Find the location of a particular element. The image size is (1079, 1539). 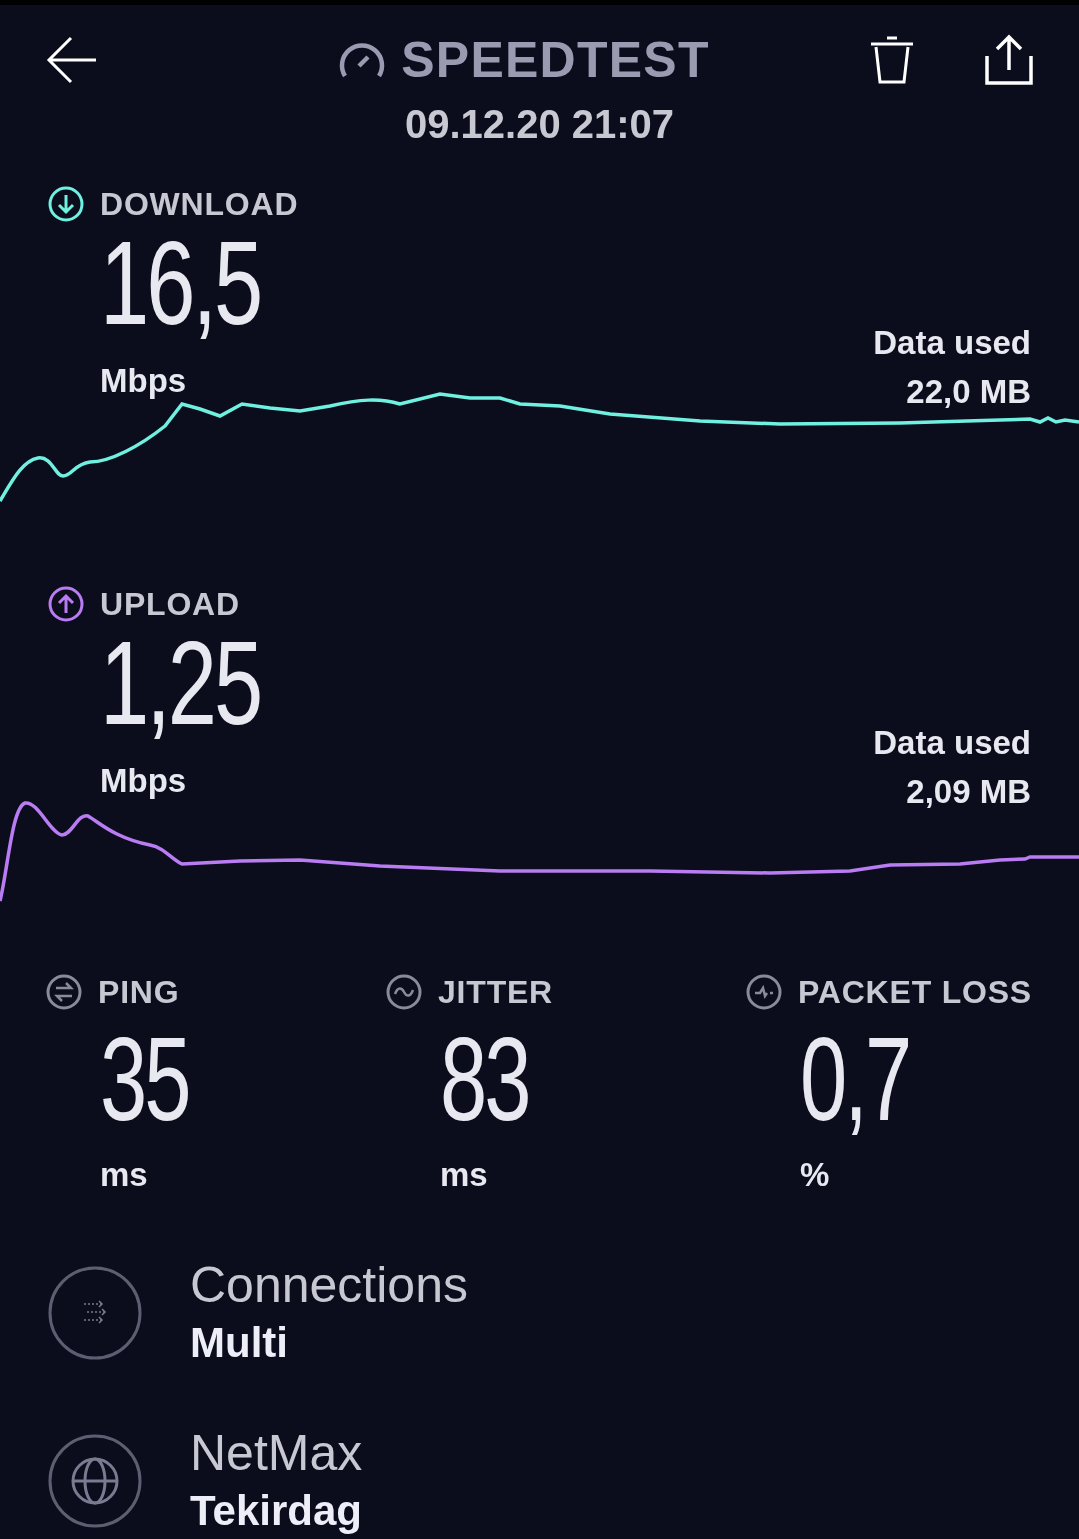

share-icon is located at coordinates (1009, 60).